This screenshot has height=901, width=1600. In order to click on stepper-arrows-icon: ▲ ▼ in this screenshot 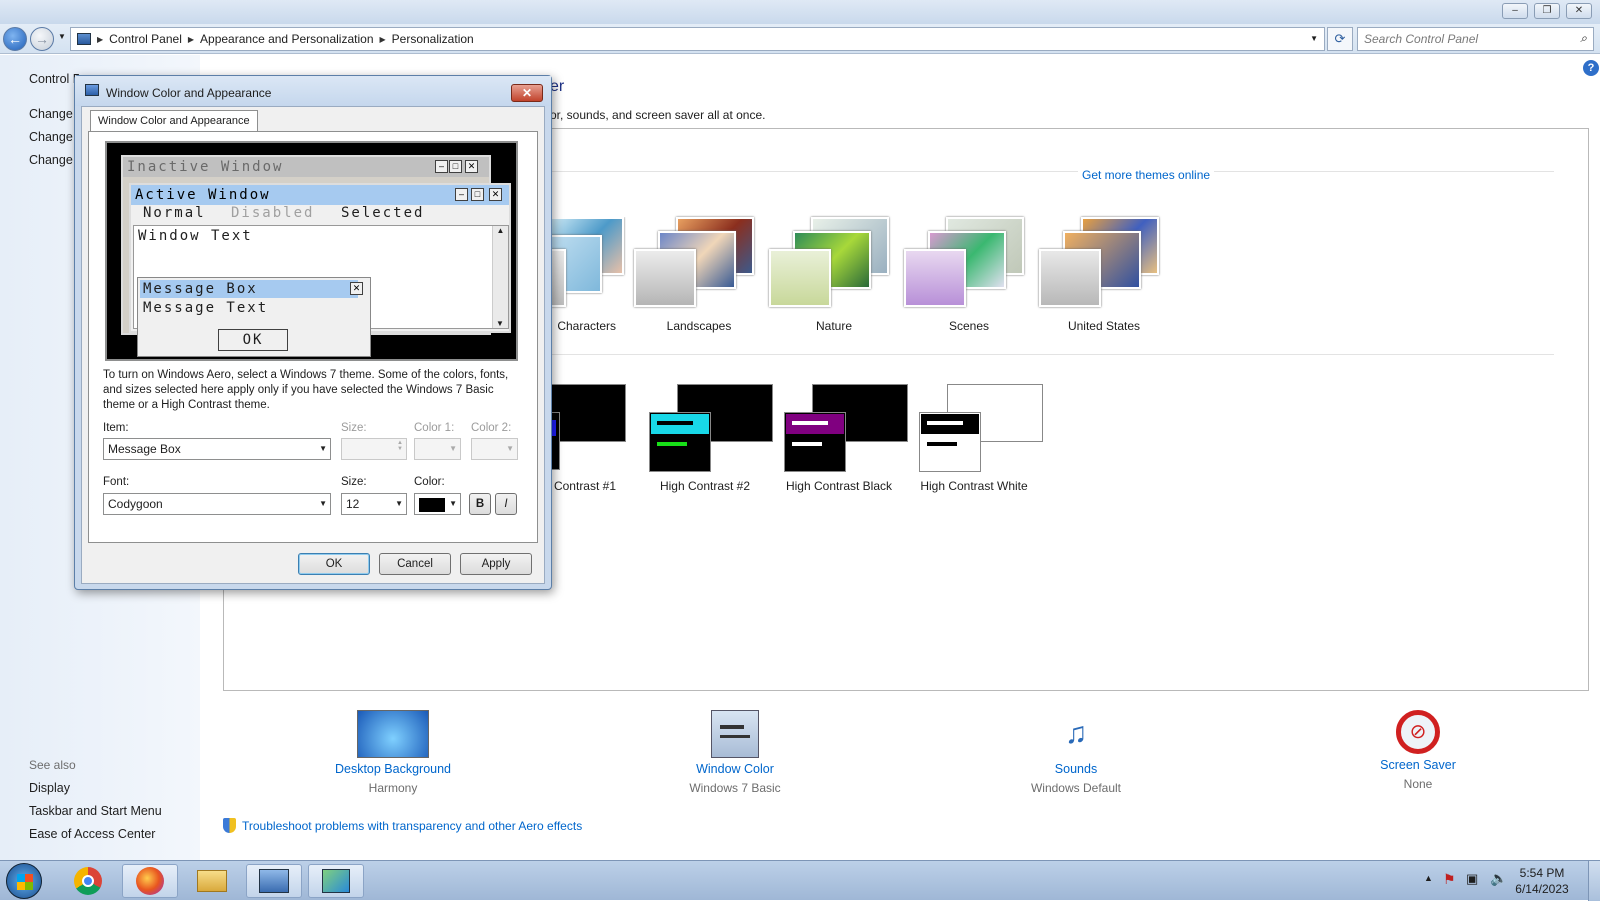, I will do `click(400, 446)`.